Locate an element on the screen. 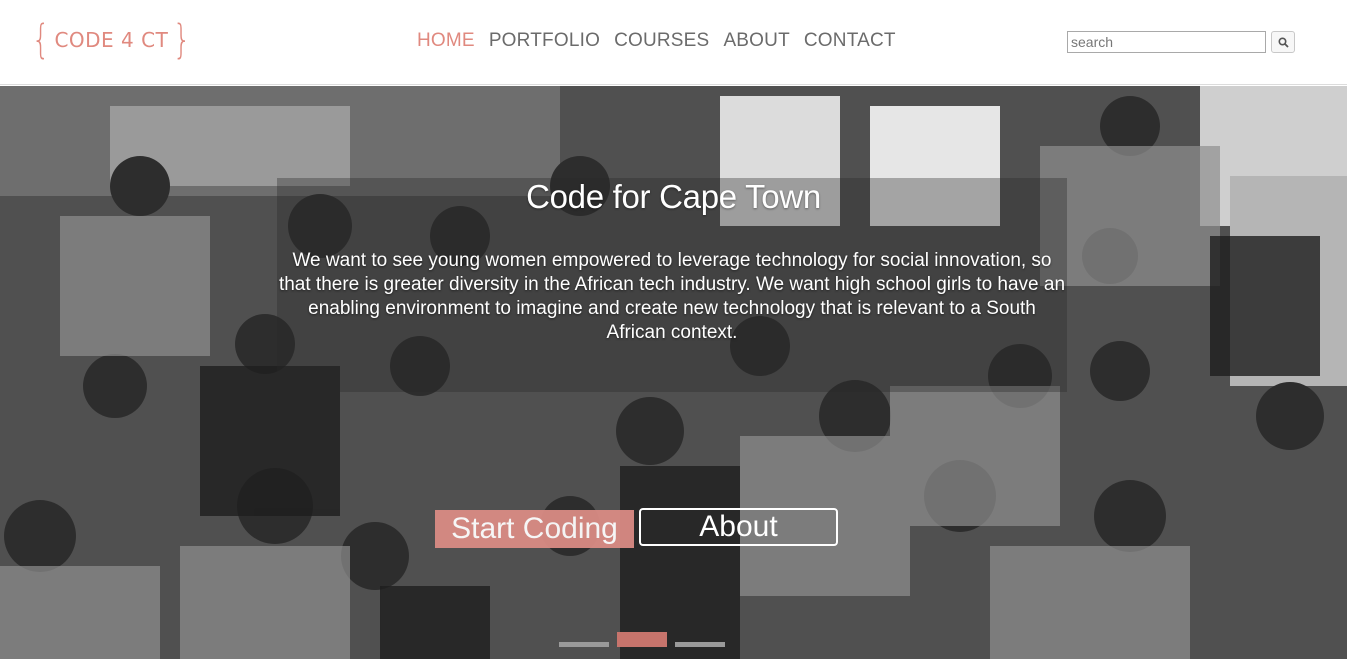  nav-contact: CONTACT is located at coordinates (850, 41).